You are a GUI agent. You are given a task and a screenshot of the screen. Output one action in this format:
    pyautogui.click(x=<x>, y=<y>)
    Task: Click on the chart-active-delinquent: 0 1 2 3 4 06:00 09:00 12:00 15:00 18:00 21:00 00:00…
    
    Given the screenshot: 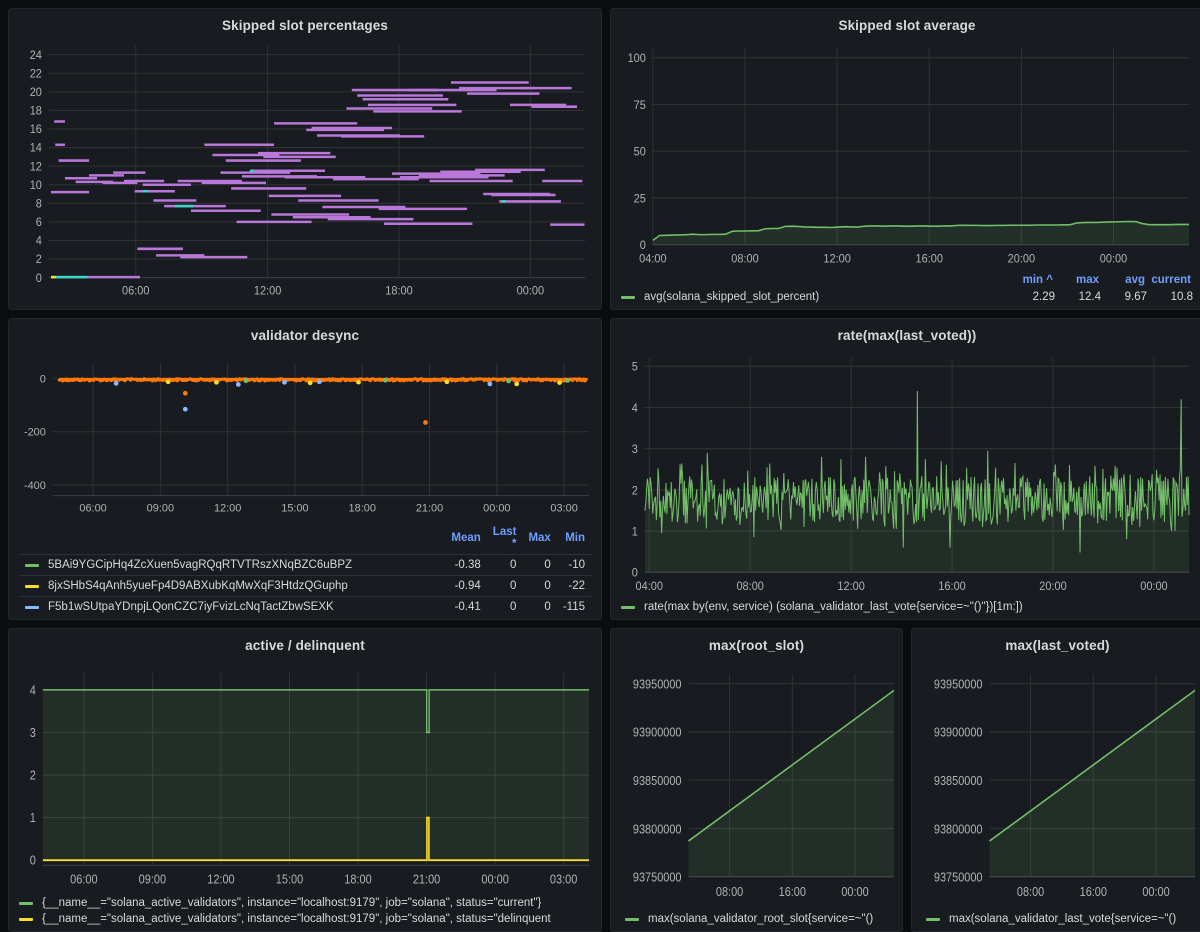 What is the action you would take?
    pyautogui.click(x=305, y=777)
    